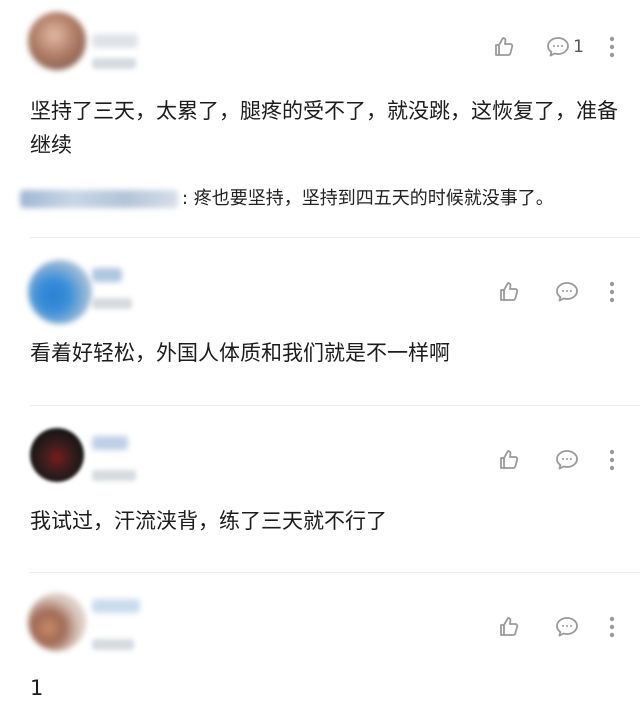  Describe the element at coordinates (208, 521) in the screenshot. I see `comment-text: 我试过，汗流浃背，练了三天就不行了` at that location.